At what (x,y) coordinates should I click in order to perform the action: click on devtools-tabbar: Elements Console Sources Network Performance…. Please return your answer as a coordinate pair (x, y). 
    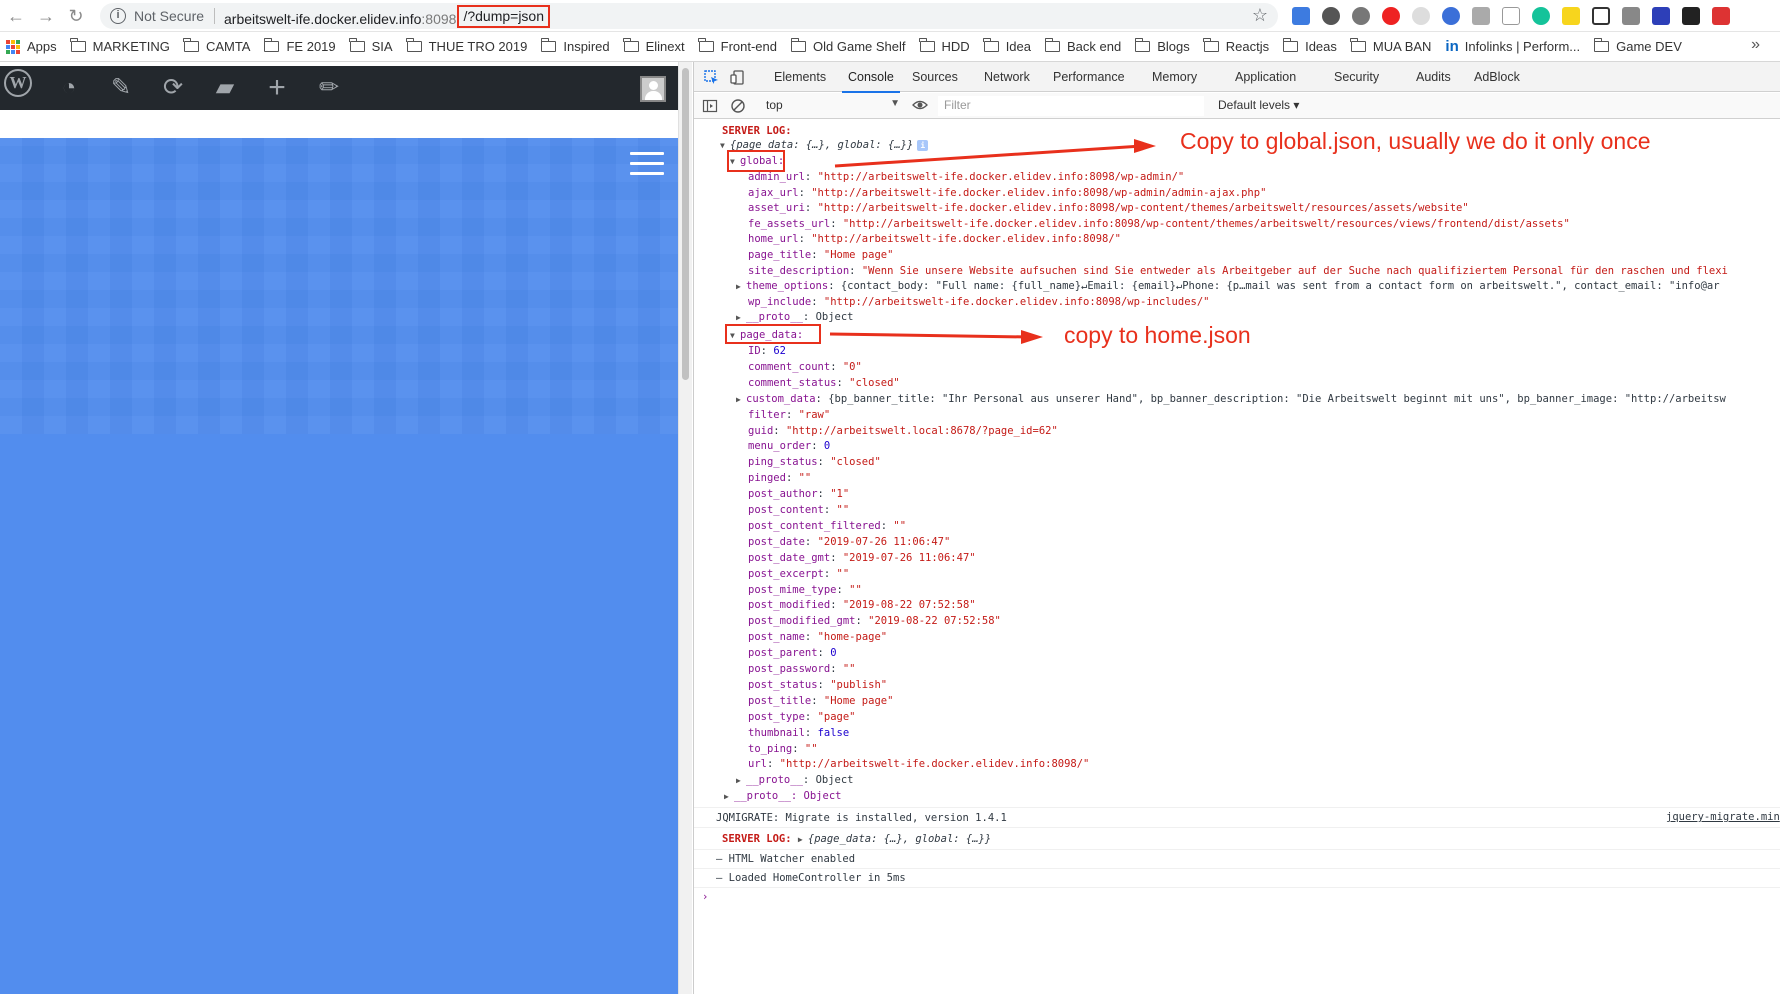
    Looking at the image, I should click on (1237, 77).